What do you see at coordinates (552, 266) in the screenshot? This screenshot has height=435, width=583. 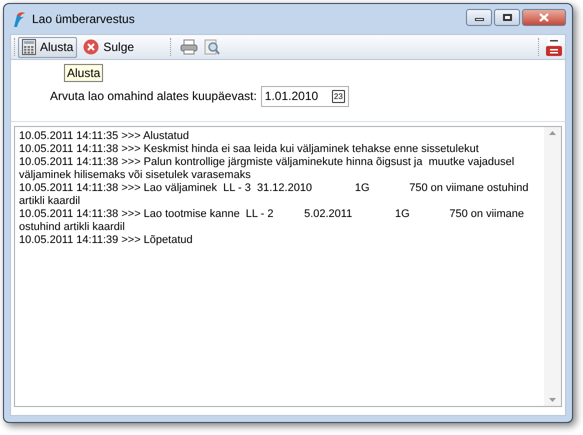 I see `scrollbar` at bounding box center [552, 266].